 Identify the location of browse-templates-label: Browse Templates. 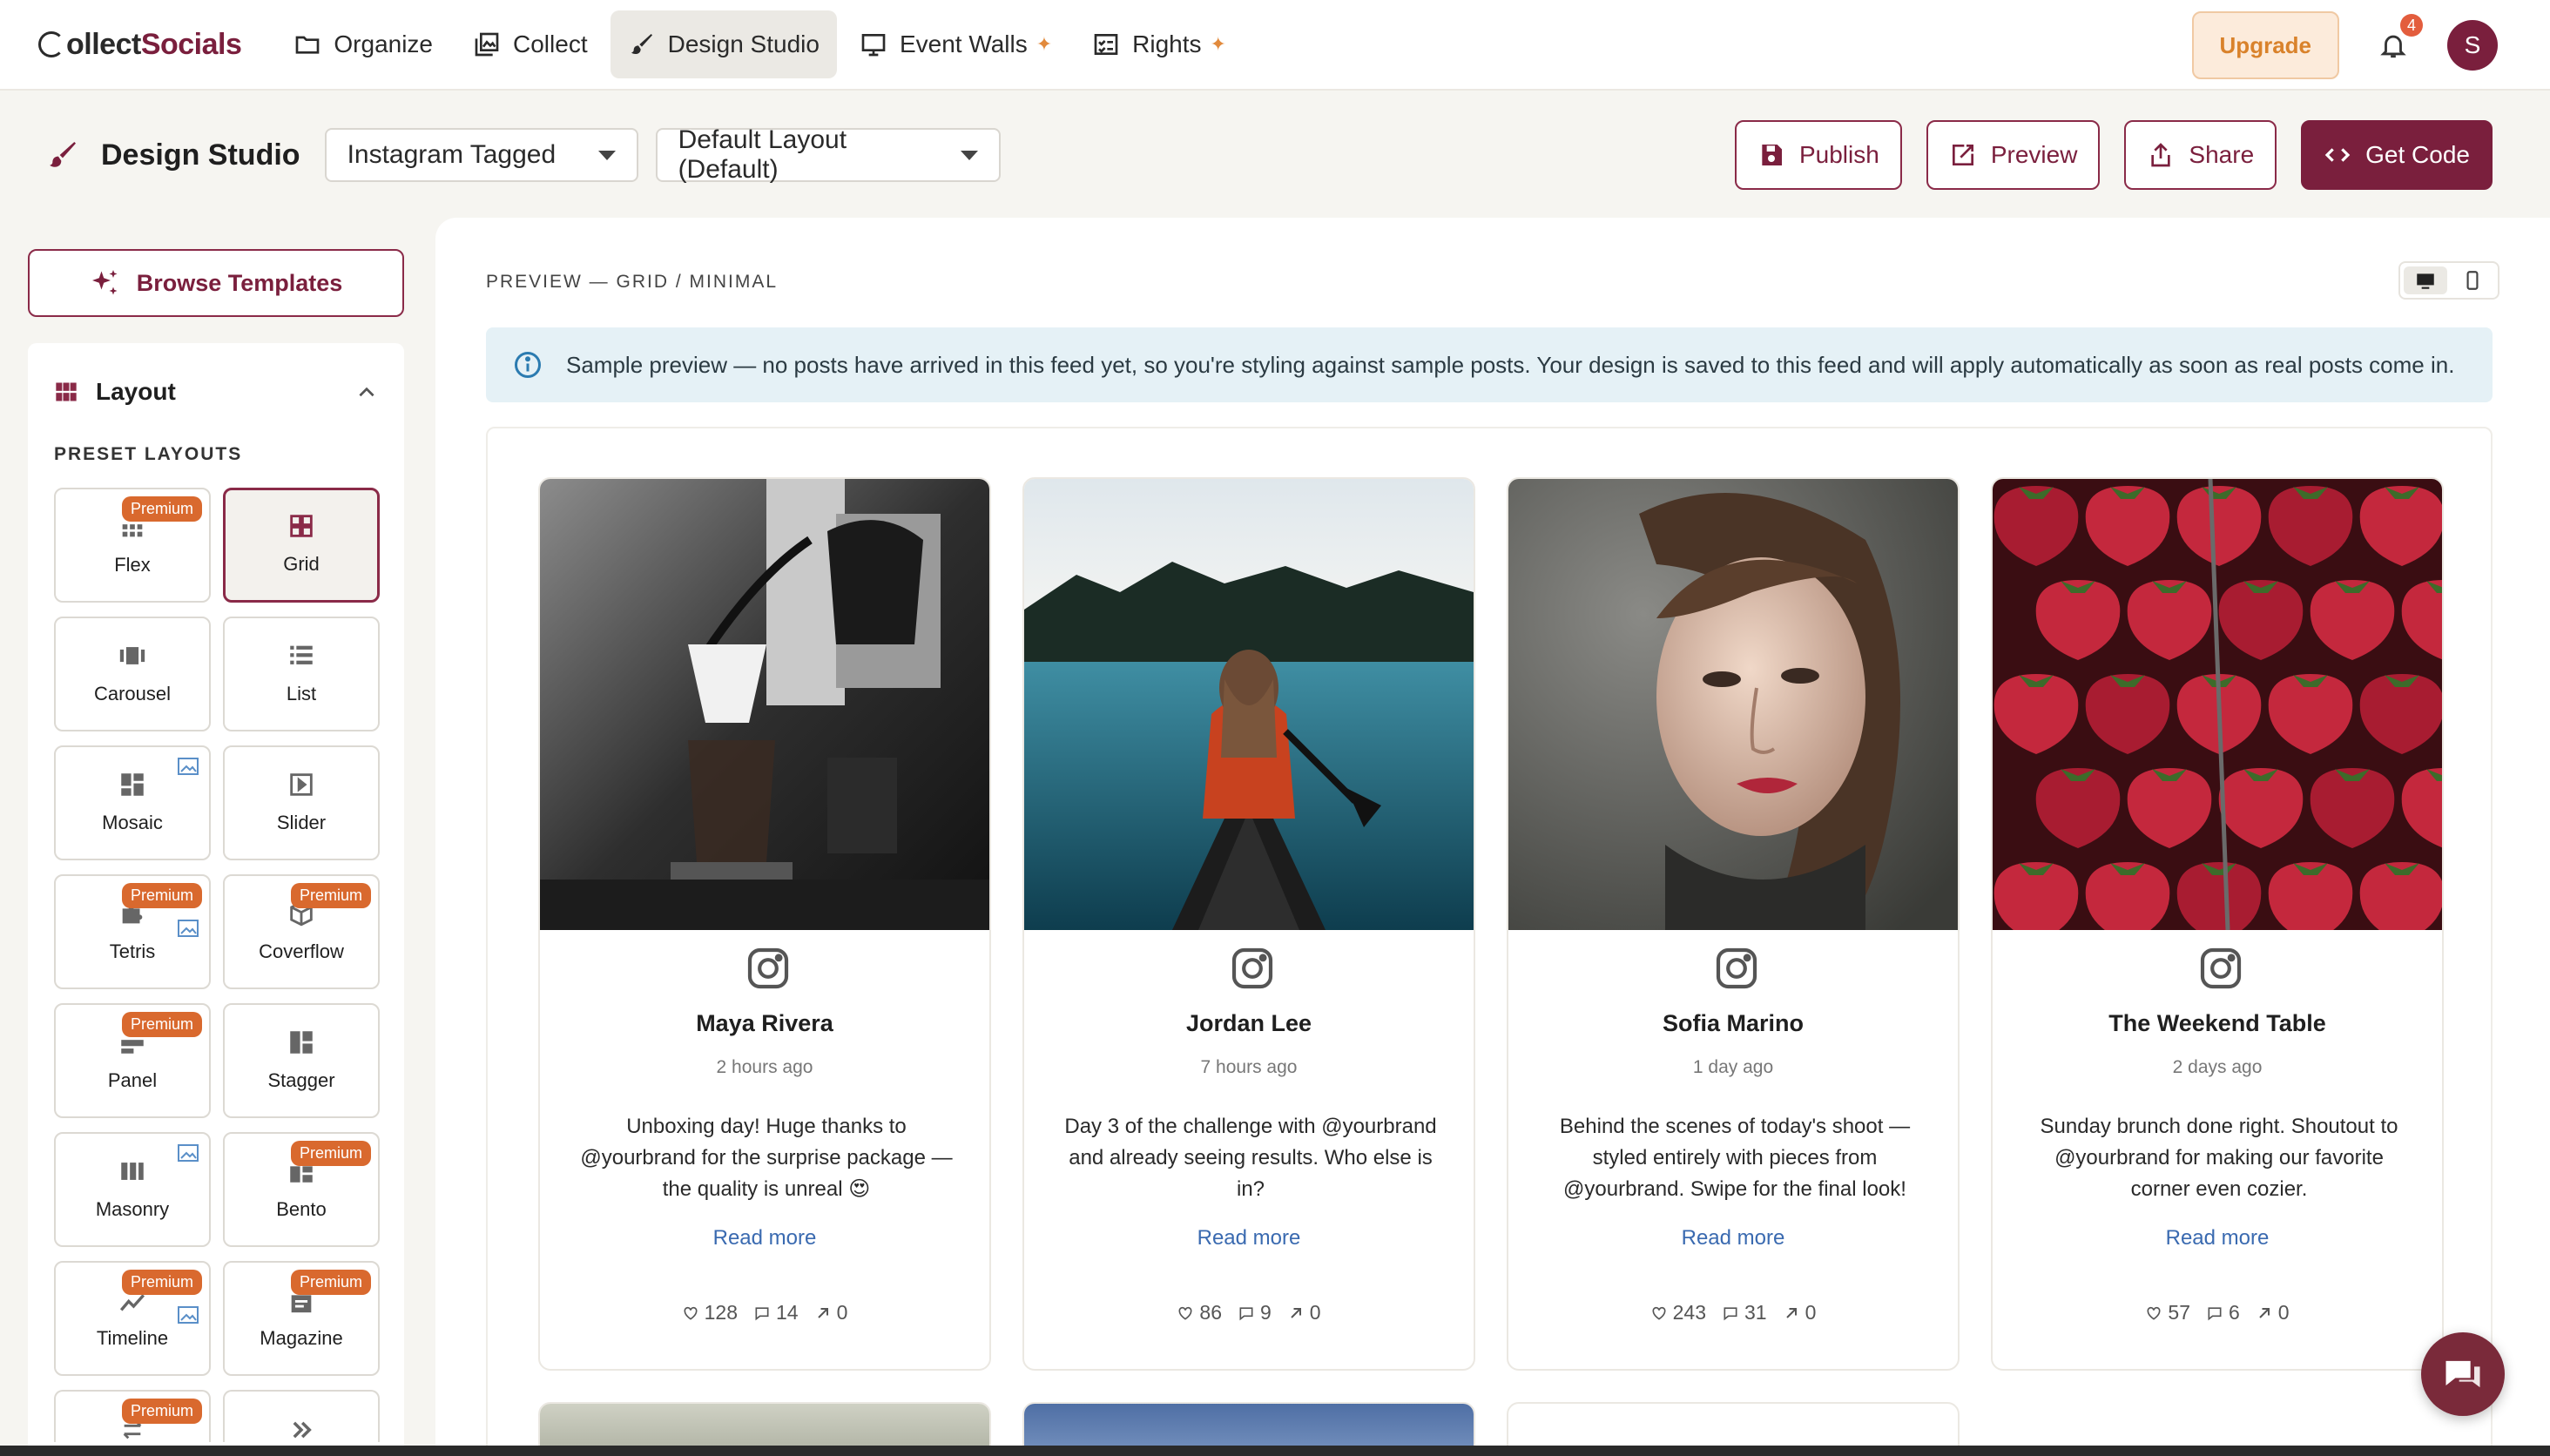
(239, 282).